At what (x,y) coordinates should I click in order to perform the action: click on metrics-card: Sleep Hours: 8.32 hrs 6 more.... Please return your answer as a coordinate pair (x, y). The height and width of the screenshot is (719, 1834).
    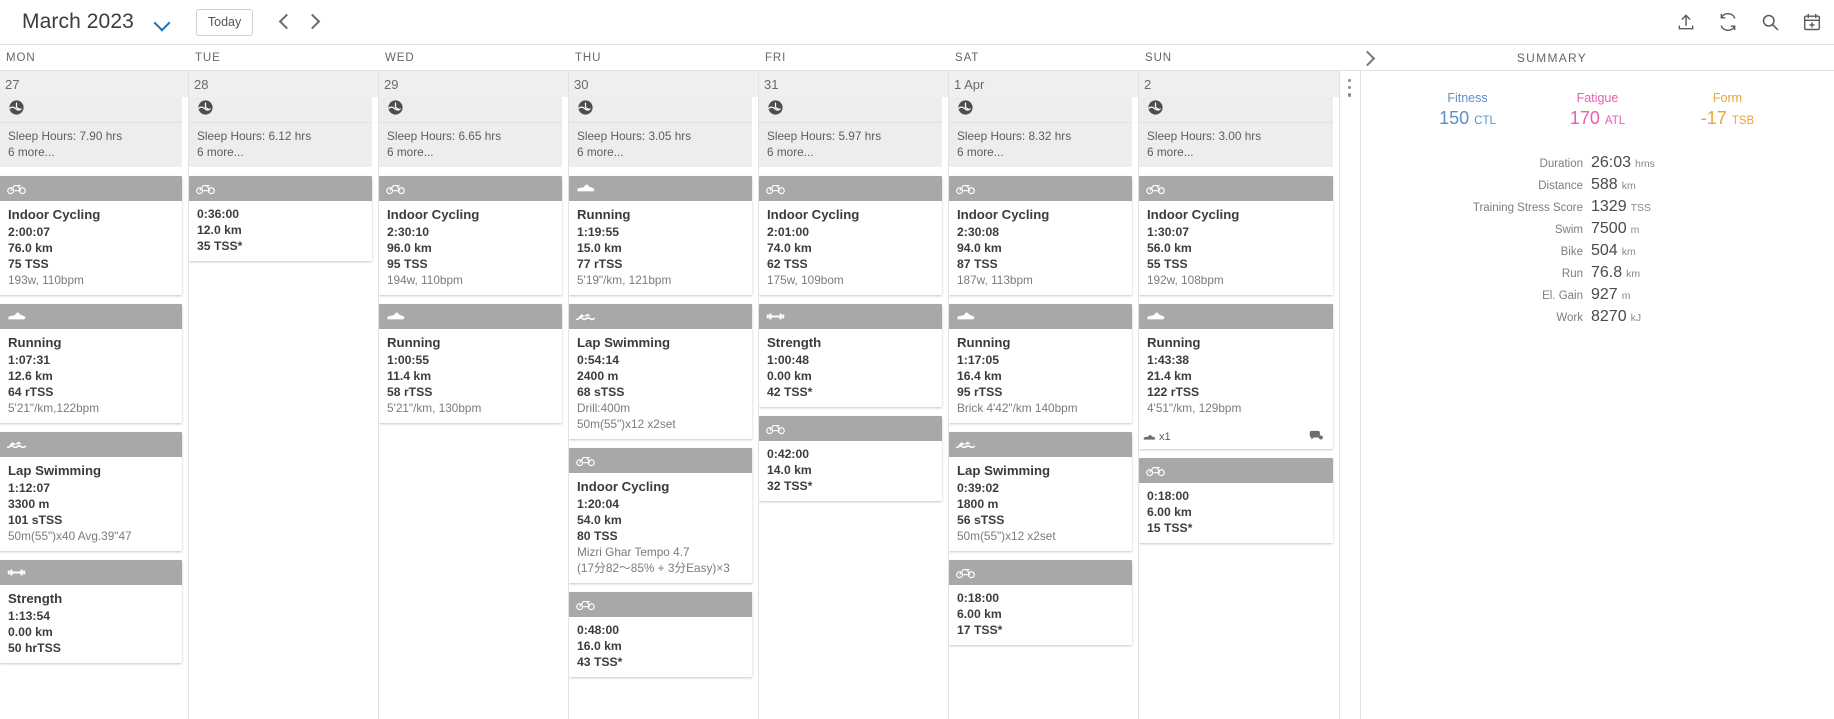
    Looking at the image, I should click on (1040, 132).